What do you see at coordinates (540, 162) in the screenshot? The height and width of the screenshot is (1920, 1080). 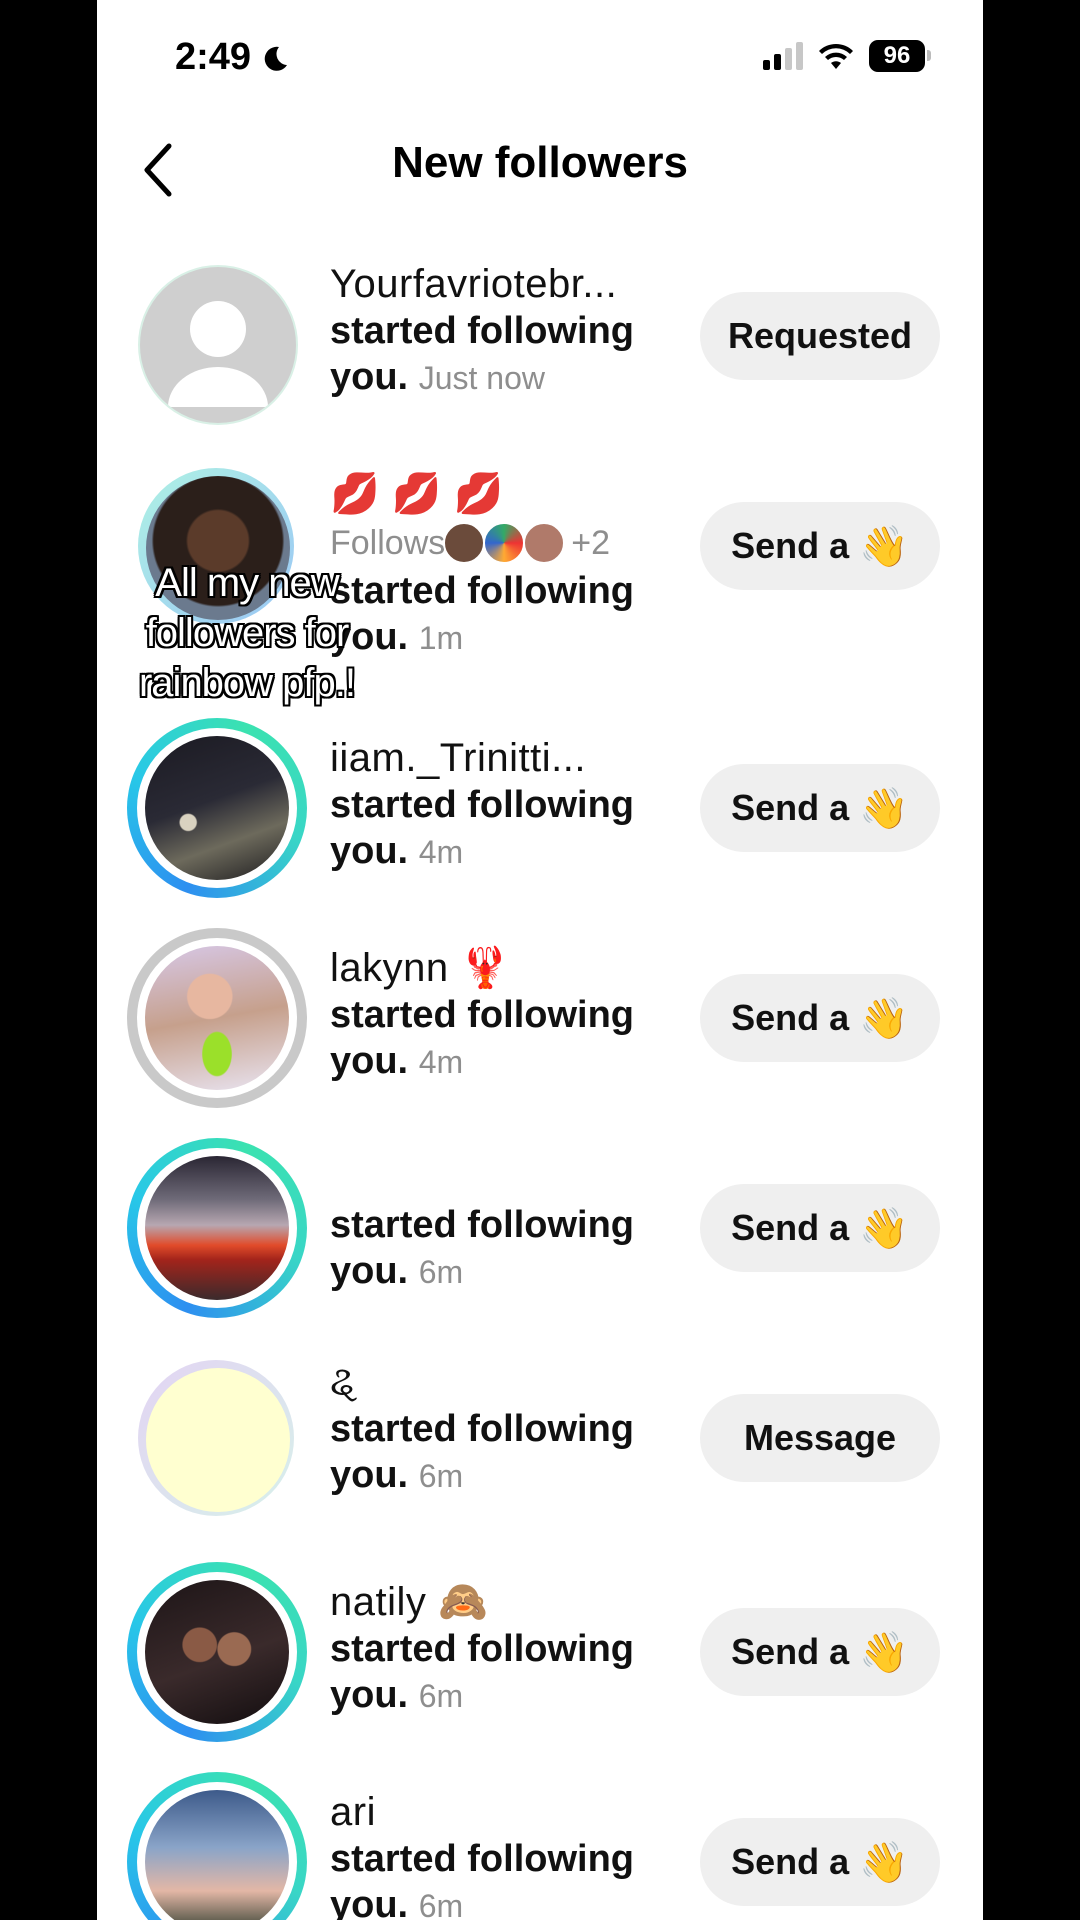 I see `page-title: New followers` at bounding box center [540, 162].